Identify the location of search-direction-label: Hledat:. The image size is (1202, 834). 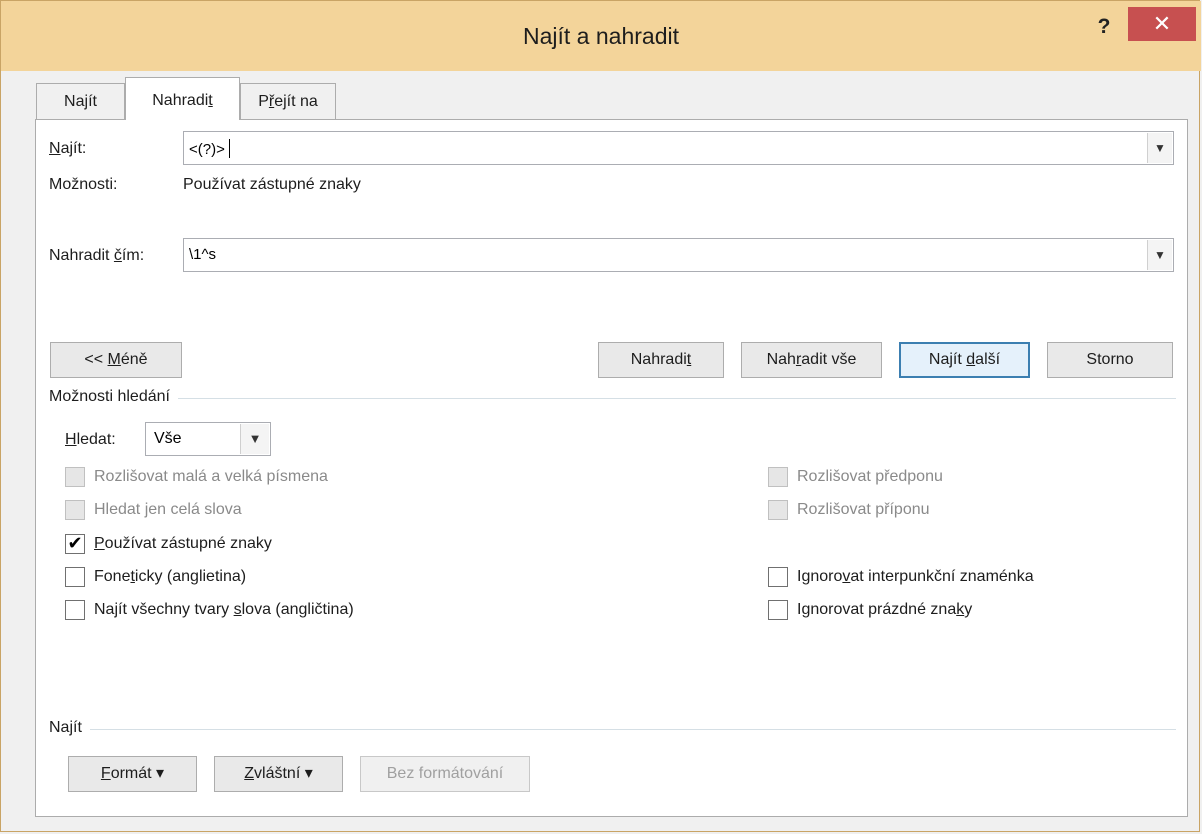
(90, 439).